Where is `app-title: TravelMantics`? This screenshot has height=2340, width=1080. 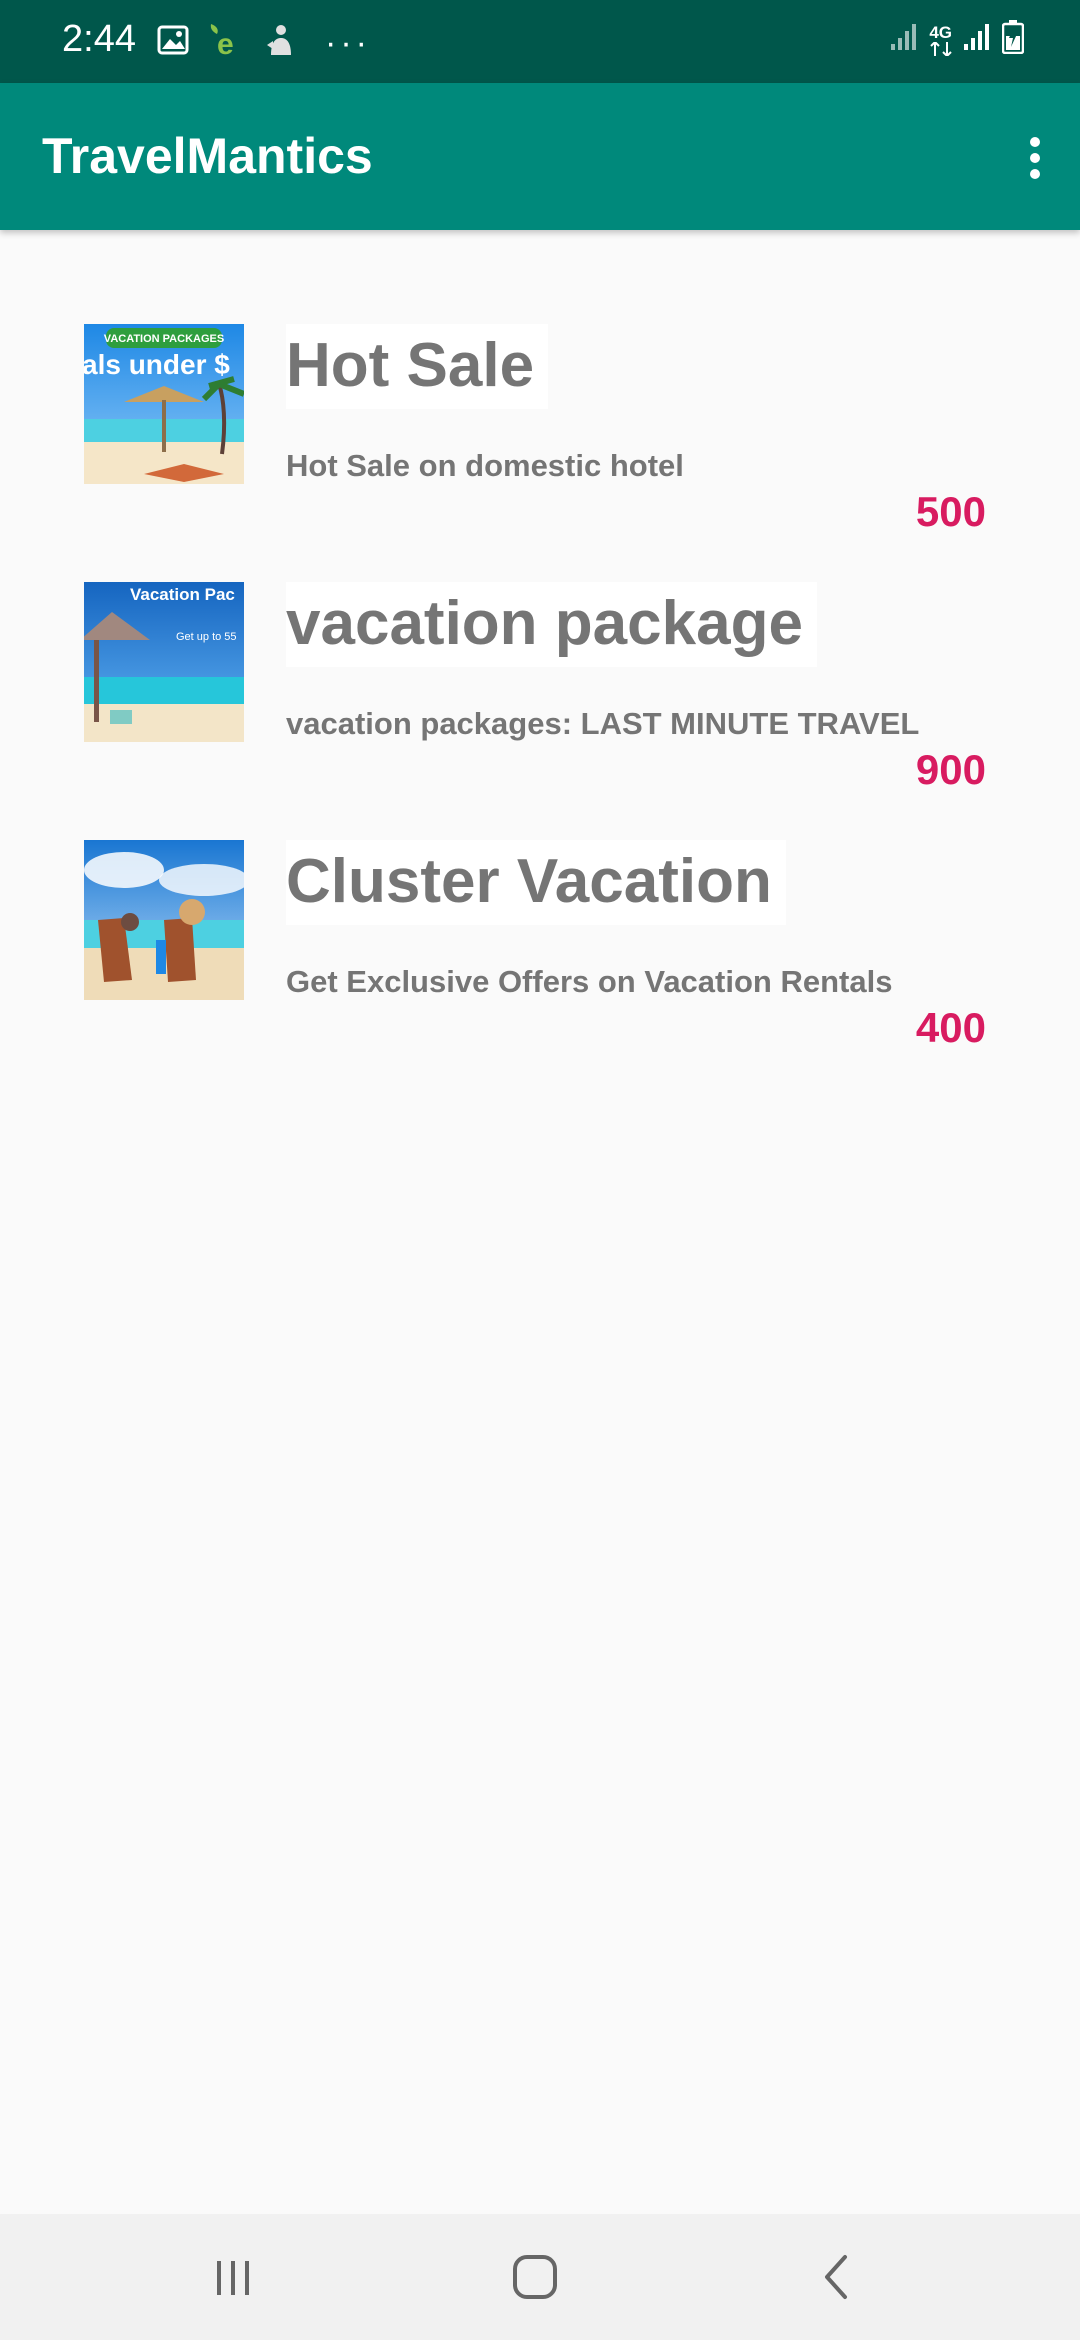 app-title: TravelMantics is located at coordinates (207, 156).